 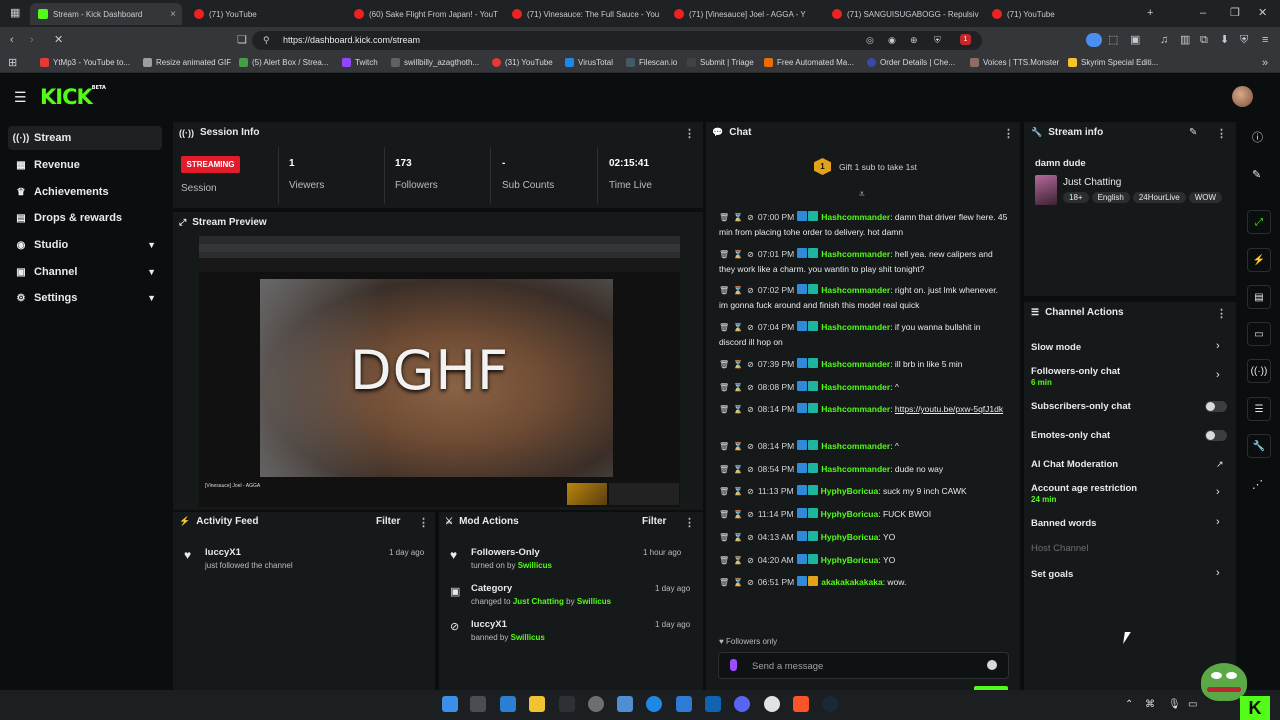 I want to click on bookmark-item: Filescan.io, so click(x=651, y=62).